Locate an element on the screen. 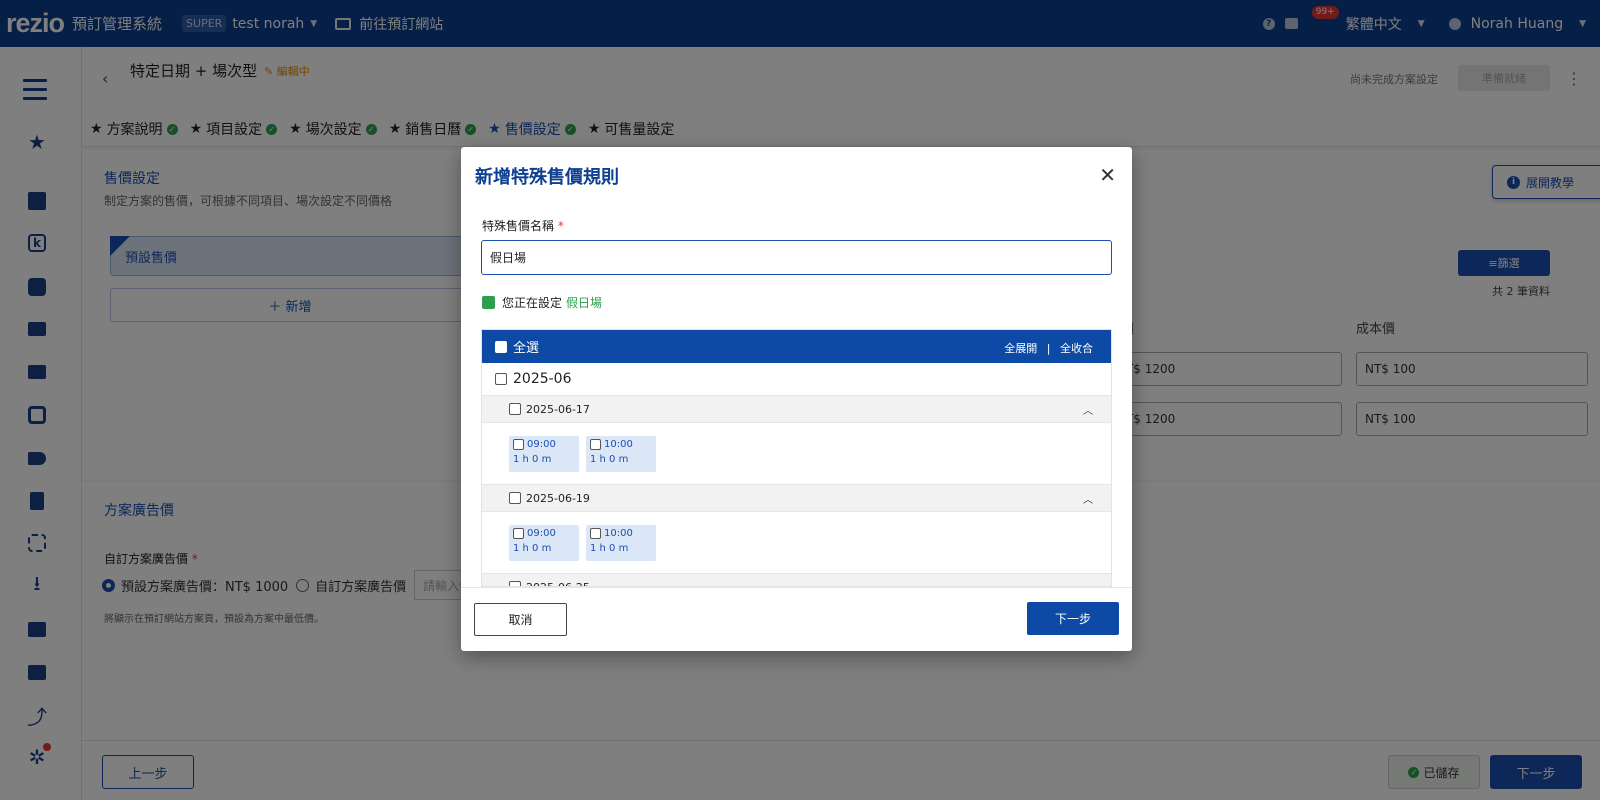 The width and height of the screenshot is (1600, 800). cancel-button: 取消 is located at coordinates (520, 619).